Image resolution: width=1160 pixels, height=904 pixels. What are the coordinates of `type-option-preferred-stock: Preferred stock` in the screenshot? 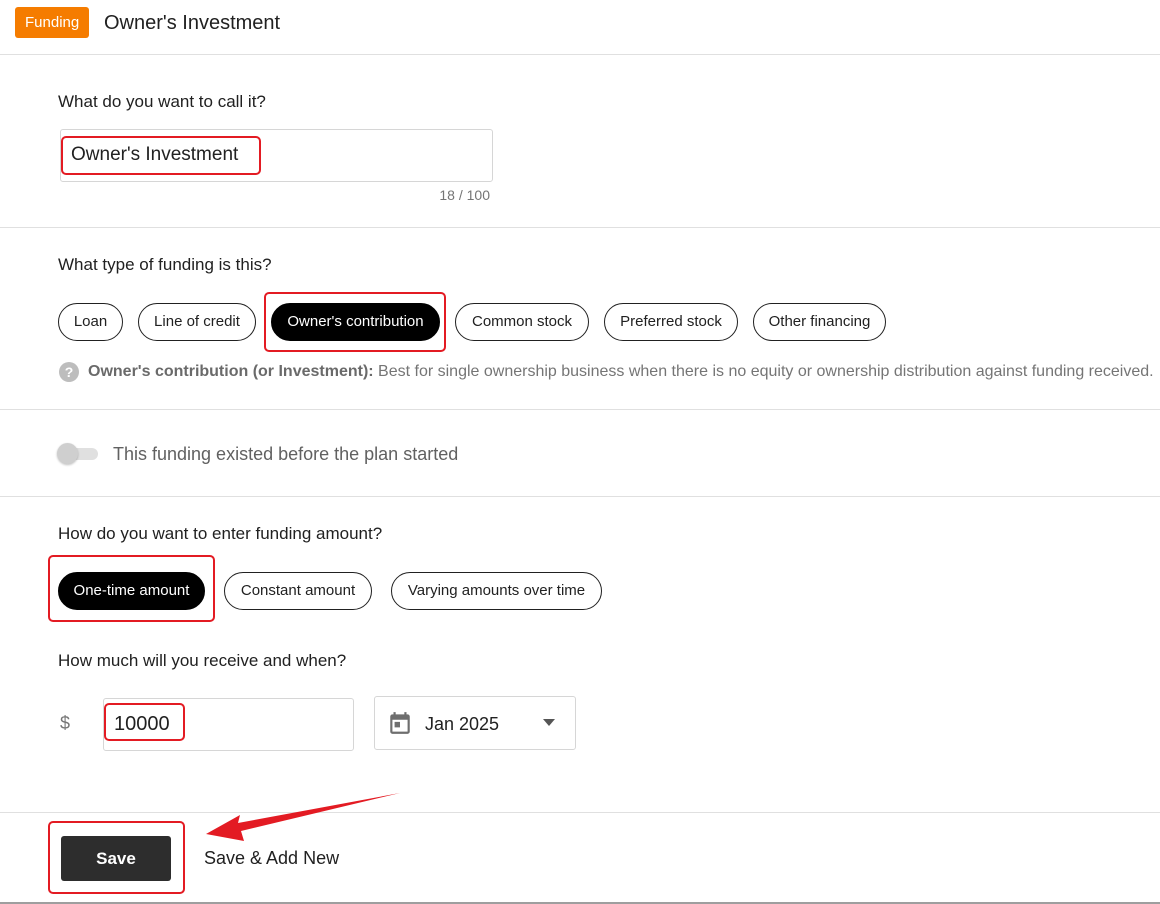 It's located at (671, 322).